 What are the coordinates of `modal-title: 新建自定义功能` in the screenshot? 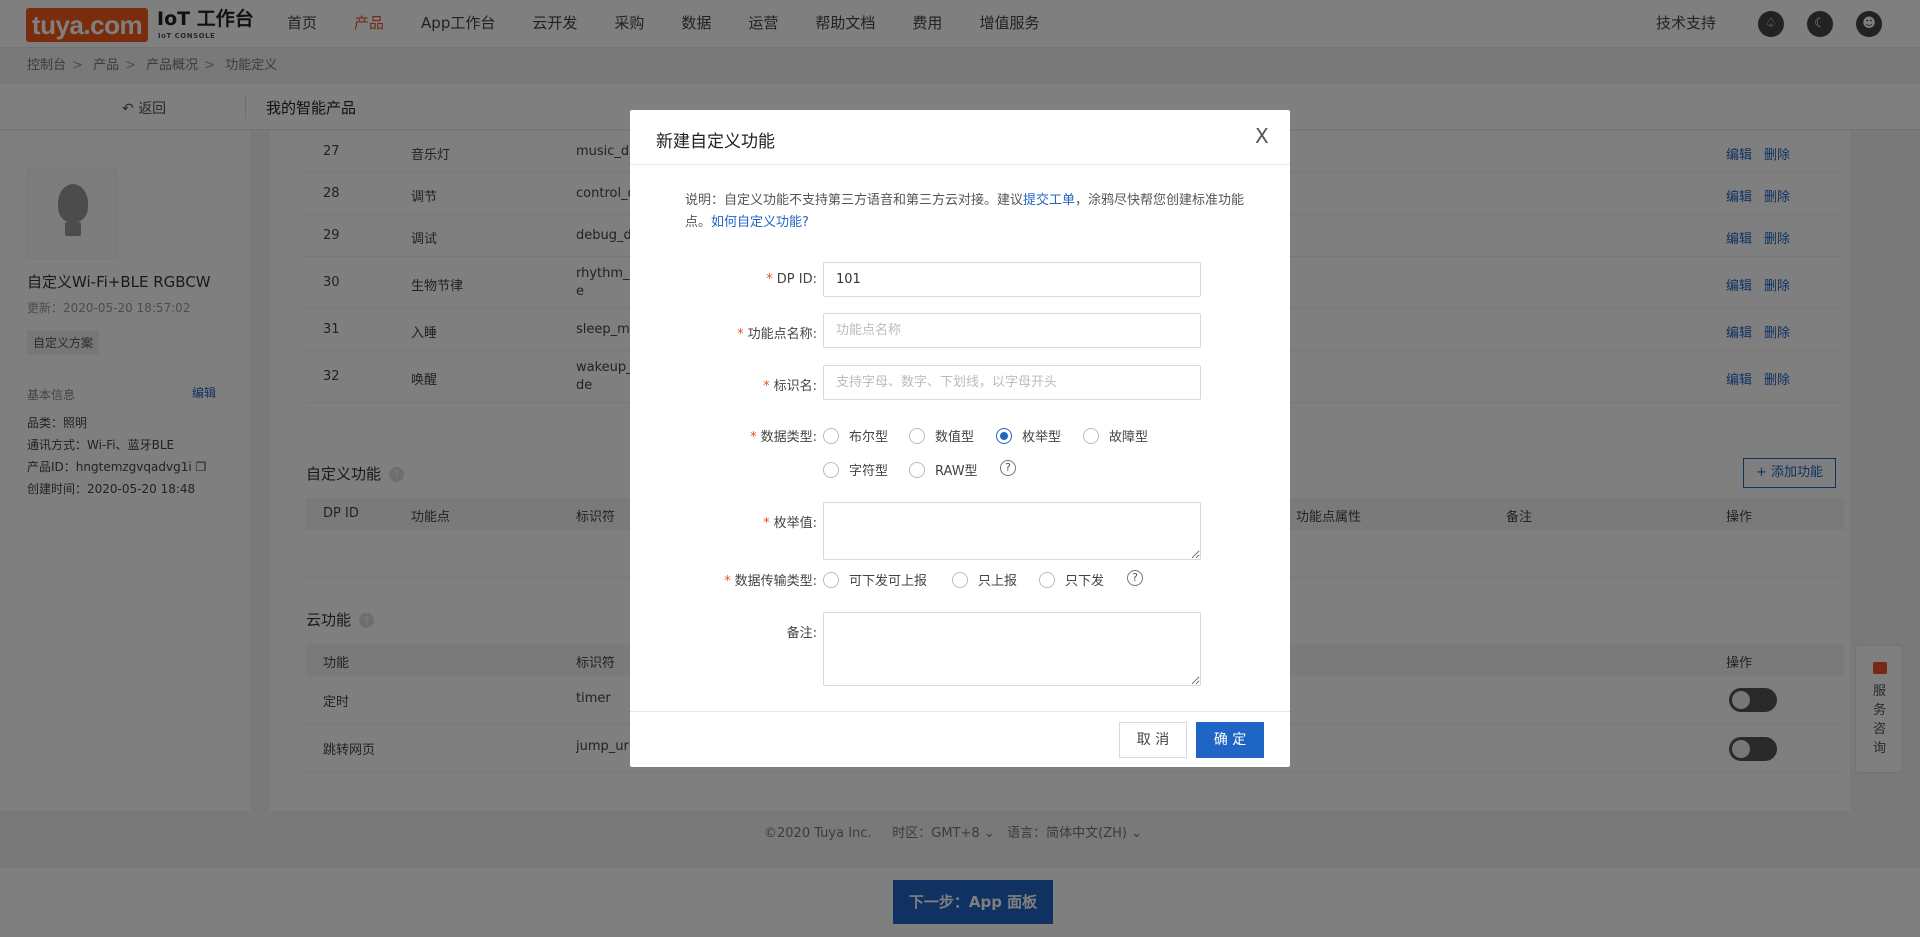 It's located at (715, 142).